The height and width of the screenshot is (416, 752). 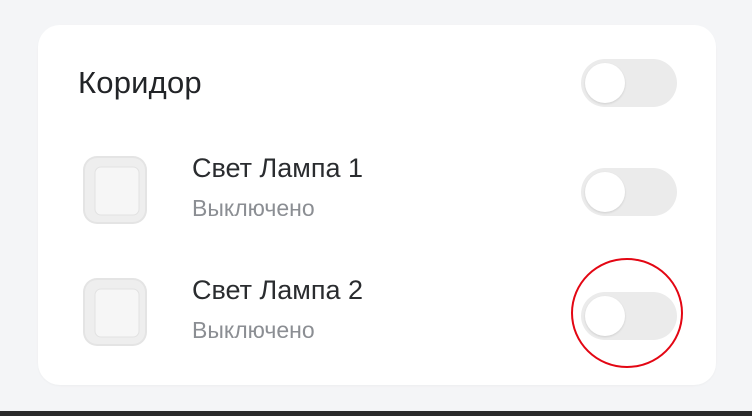 What do you see at coordinates (277, 168) in the screenshot?
I see `device-name: Свет Лампа 1` at bounding box center [277, 168].